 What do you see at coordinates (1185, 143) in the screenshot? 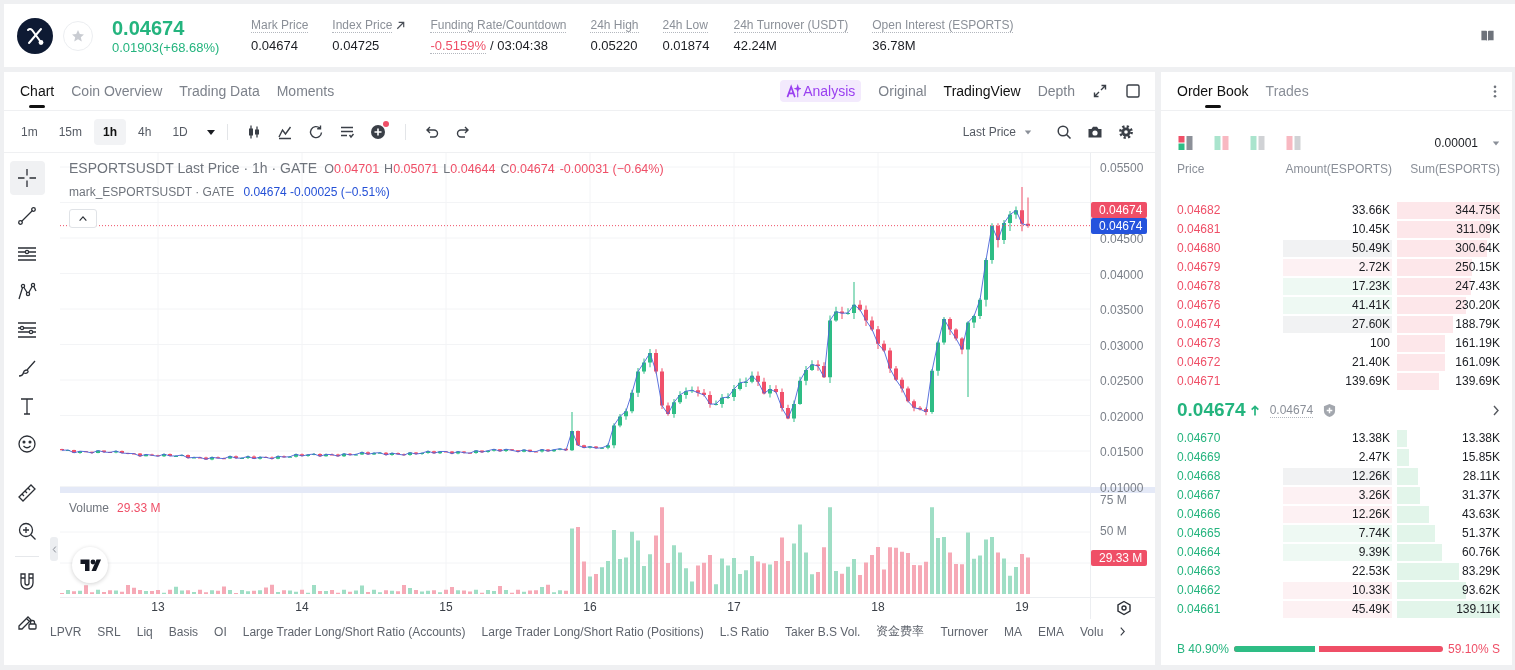
I see `book-layout-icon` at bounding box center [1185, 143].